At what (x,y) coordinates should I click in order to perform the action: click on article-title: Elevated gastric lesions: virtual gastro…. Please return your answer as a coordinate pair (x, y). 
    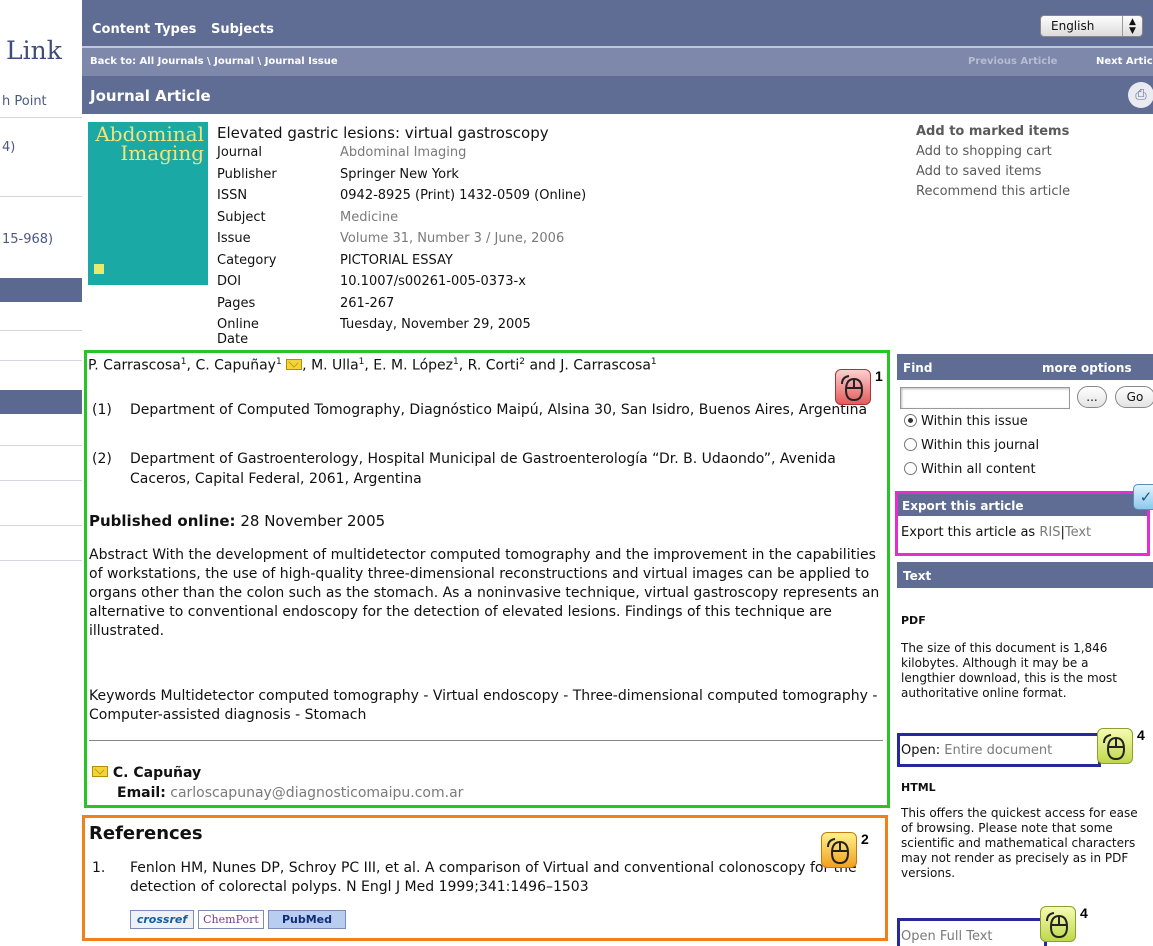
    Looking at the image, I should click on (383, 133).